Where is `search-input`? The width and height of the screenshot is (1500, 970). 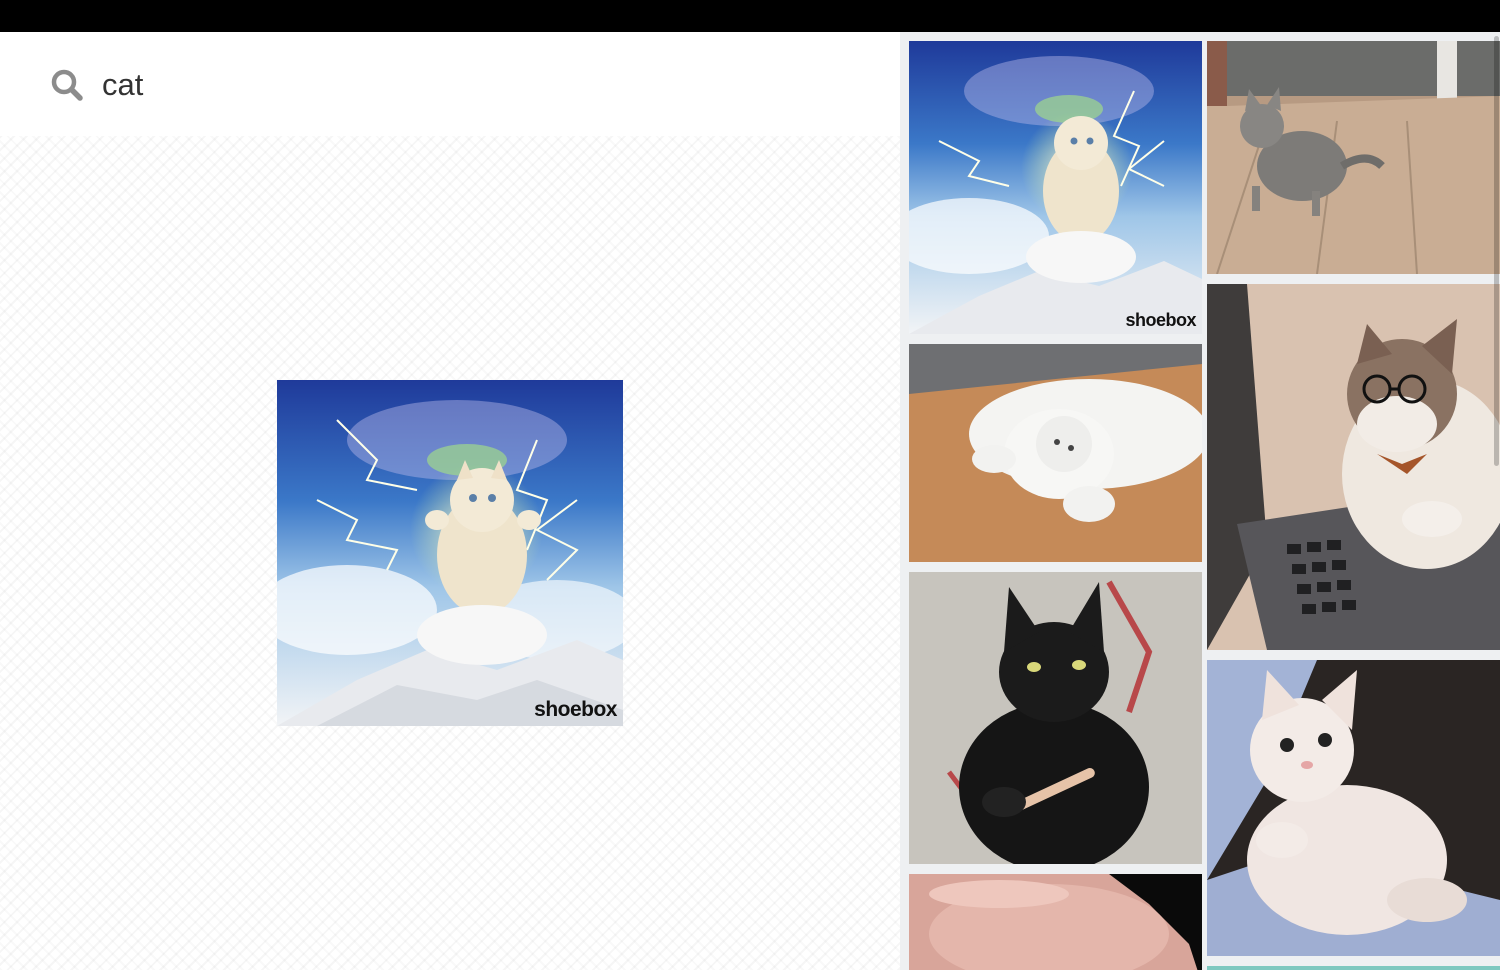 search-input is located at coordinates (452, 85).